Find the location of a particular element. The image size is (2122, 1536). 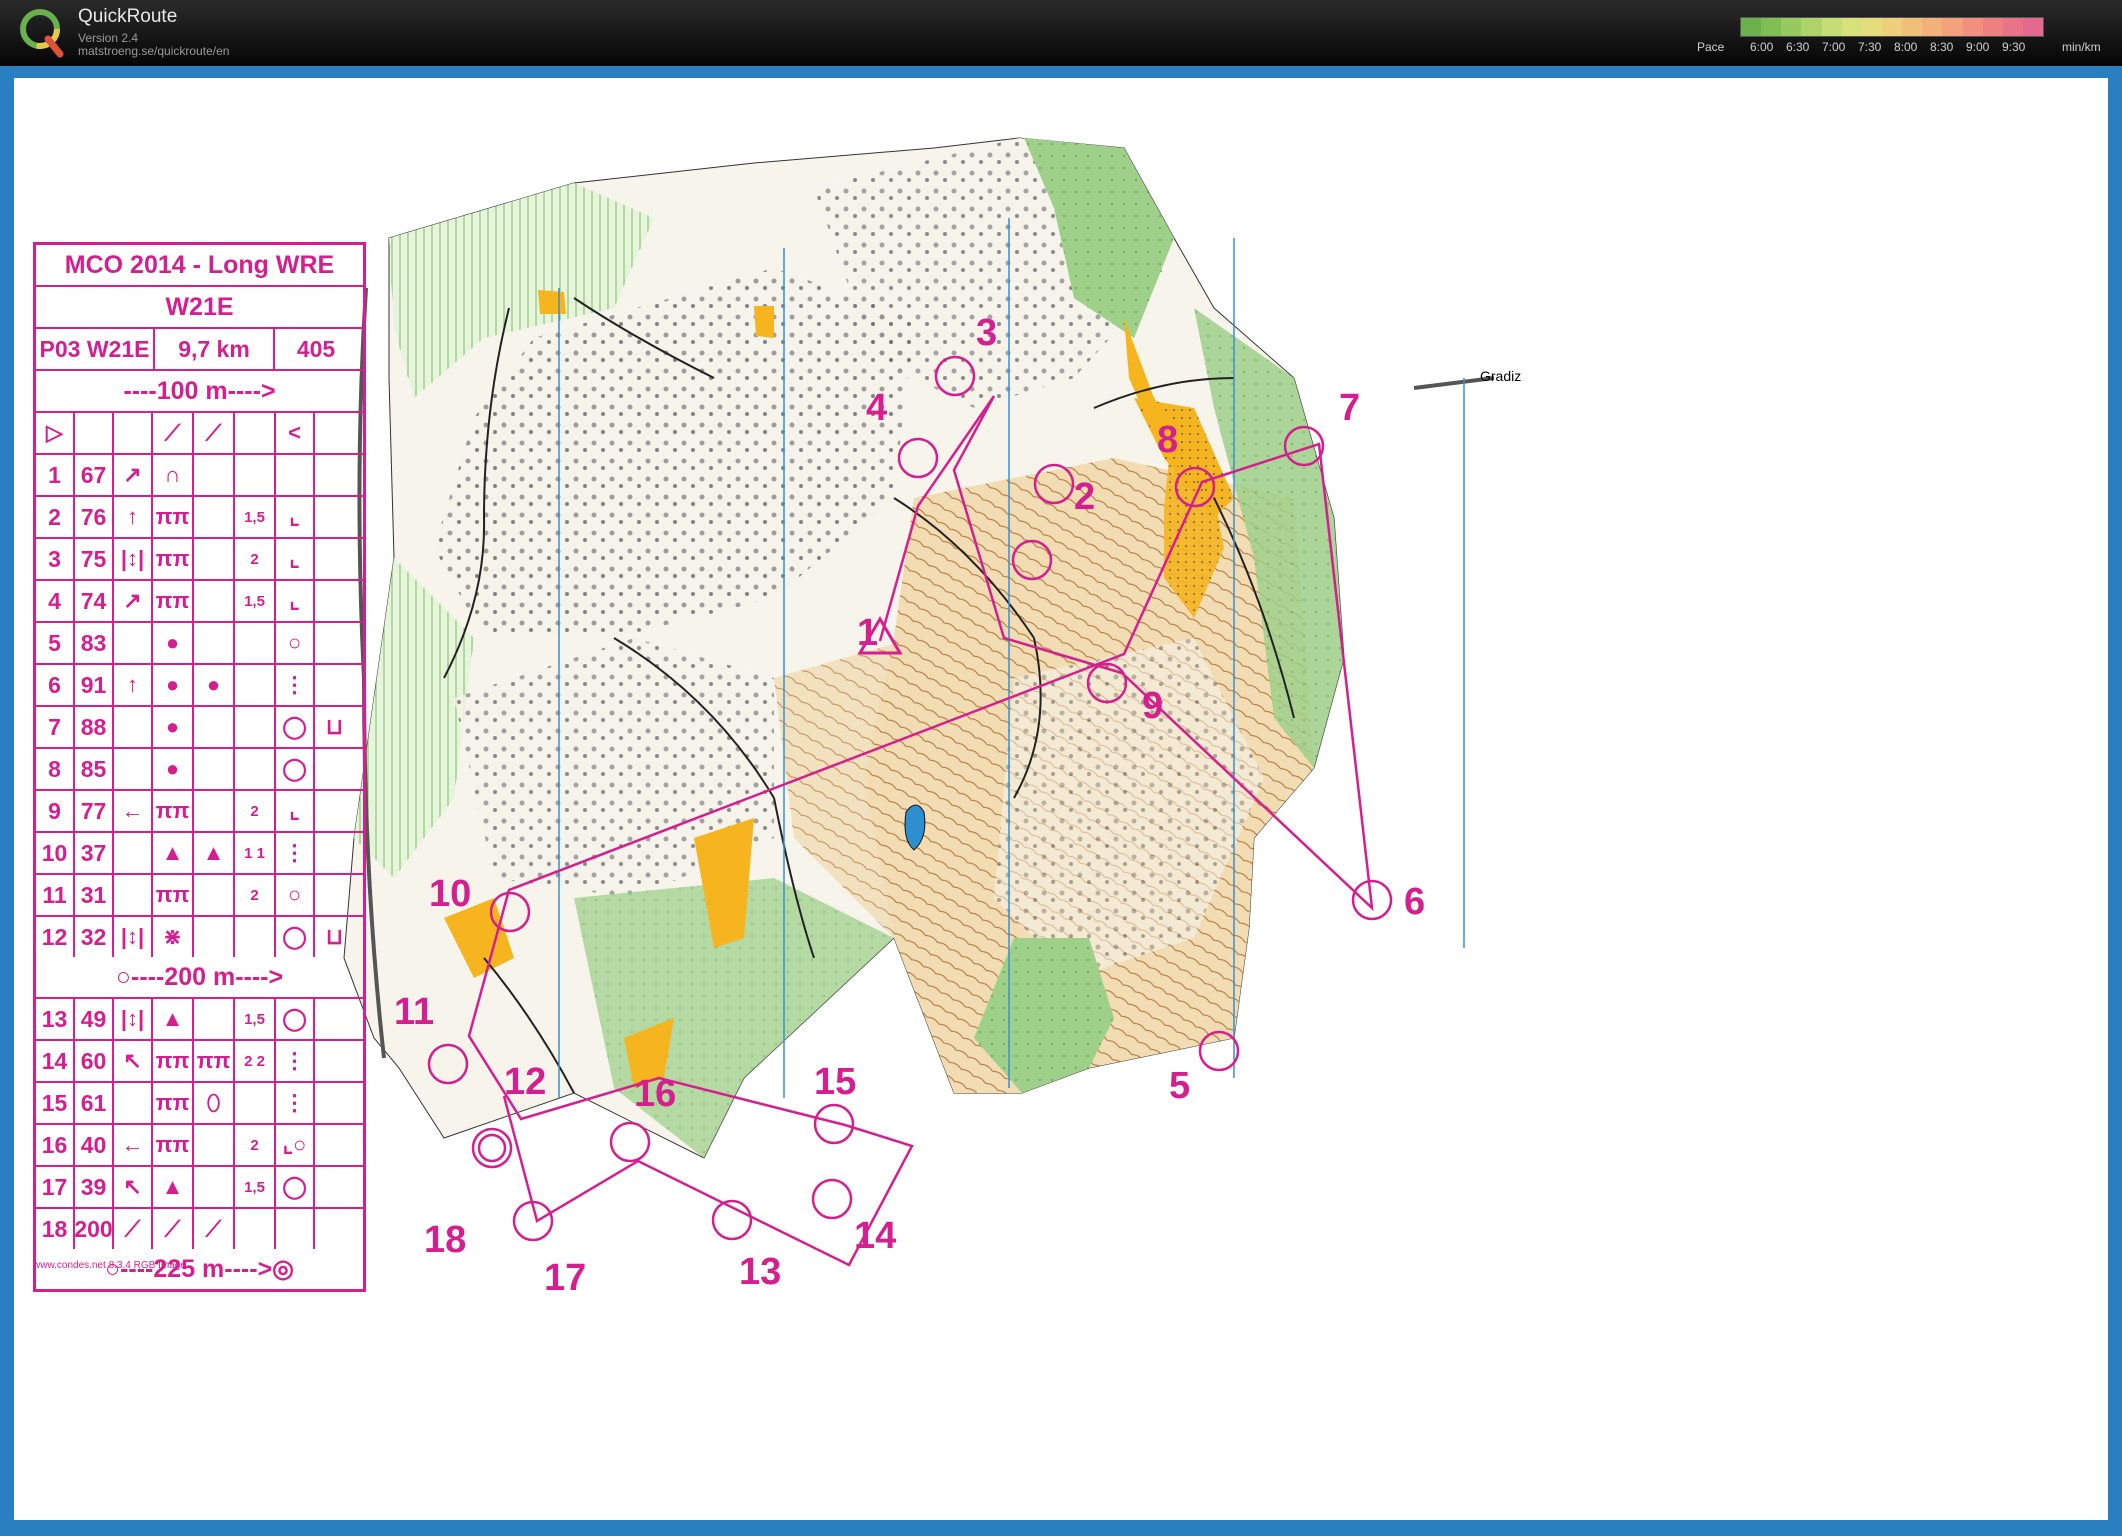

cd-symbol-cell: ↑ is located at coordinates (133, 517).